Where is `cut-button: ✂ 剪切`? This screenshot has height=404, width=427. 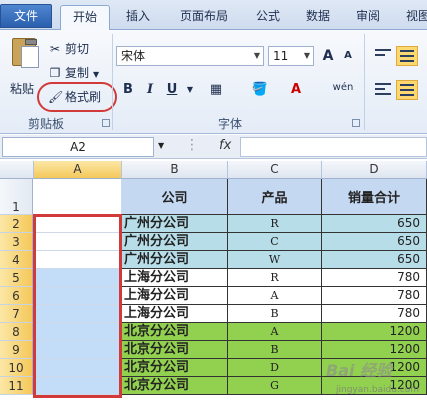
cut-button: ✂ 剪切 is located at coordinates (68, 49).